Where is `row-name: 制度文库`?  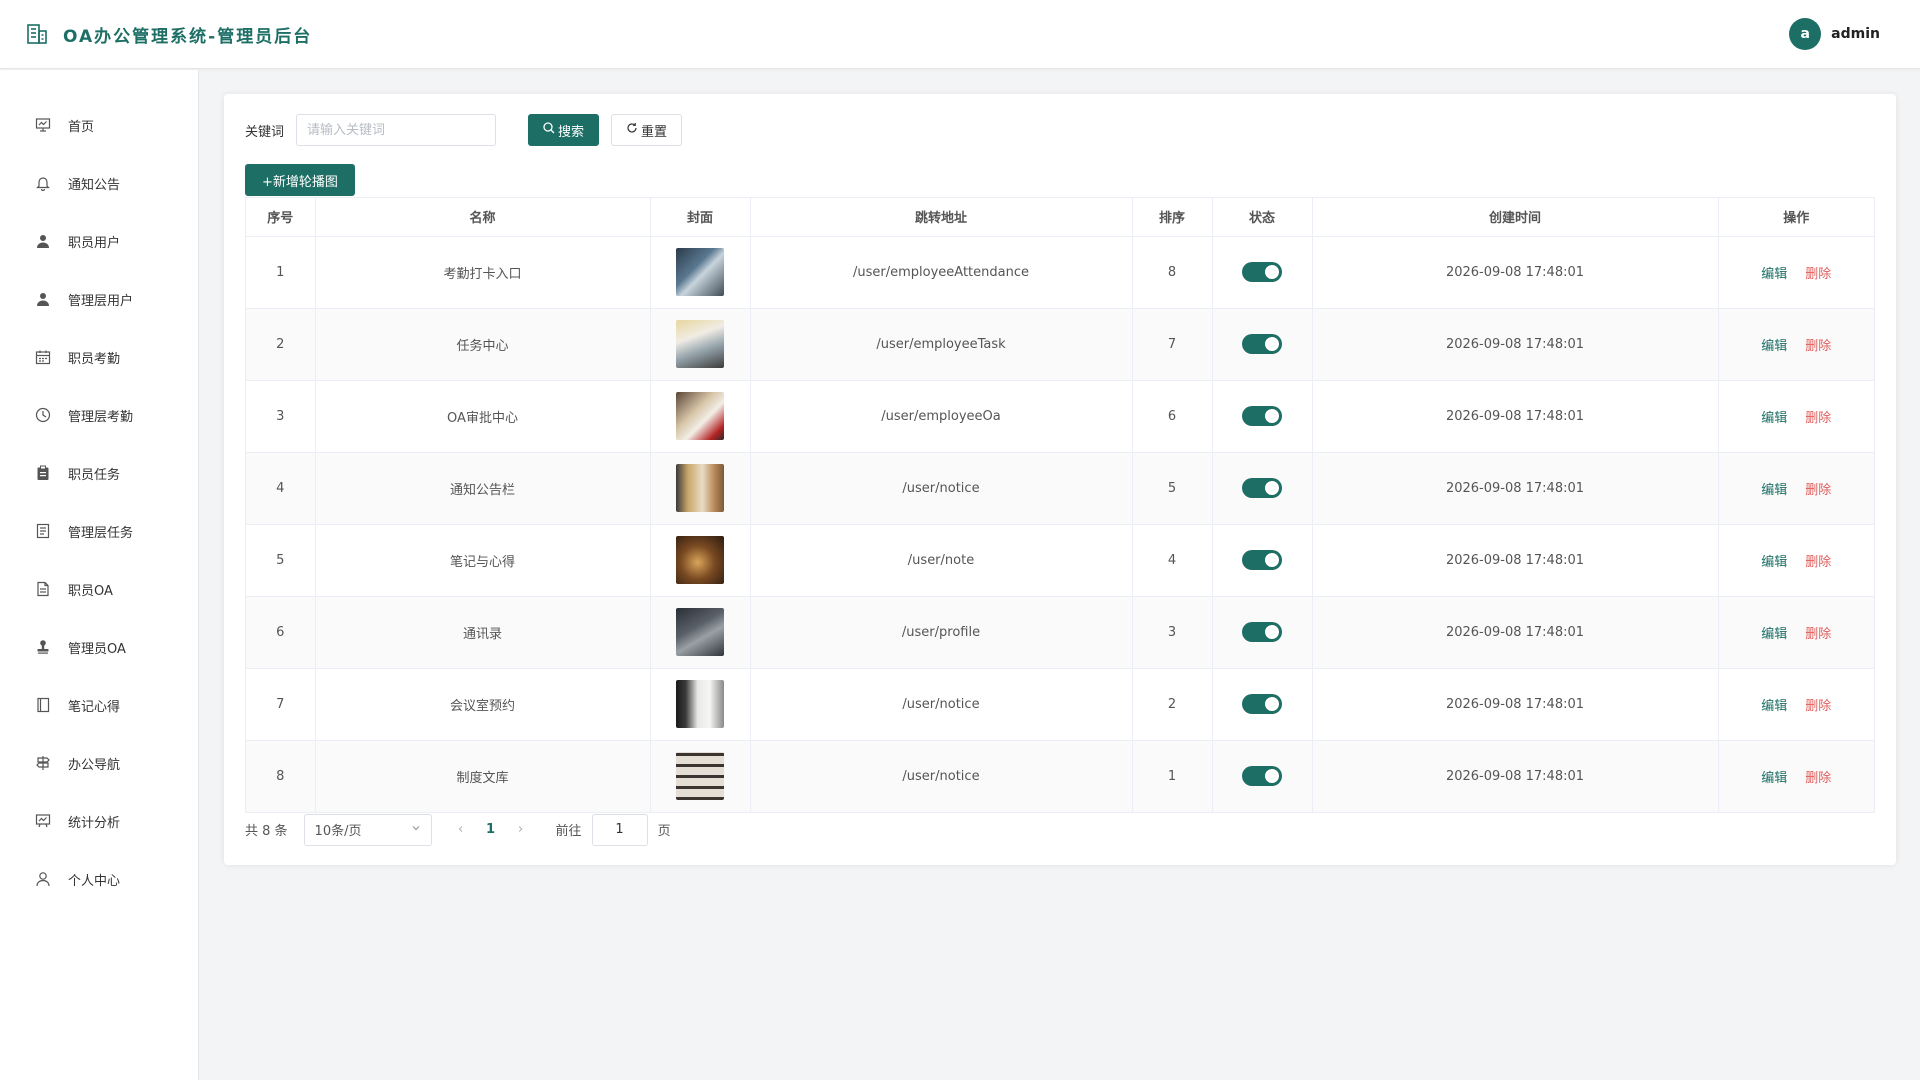 row-name: 制度文库 is located at coordinates (483, 776).